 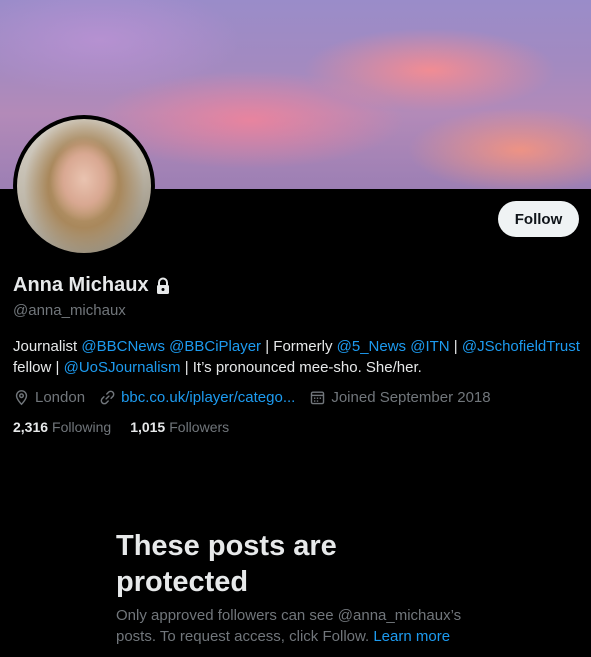 What do you see at coordinates (47, 346) in the screenshot?
I see `bio-text: Journalist` at bounding box center [47, 346].